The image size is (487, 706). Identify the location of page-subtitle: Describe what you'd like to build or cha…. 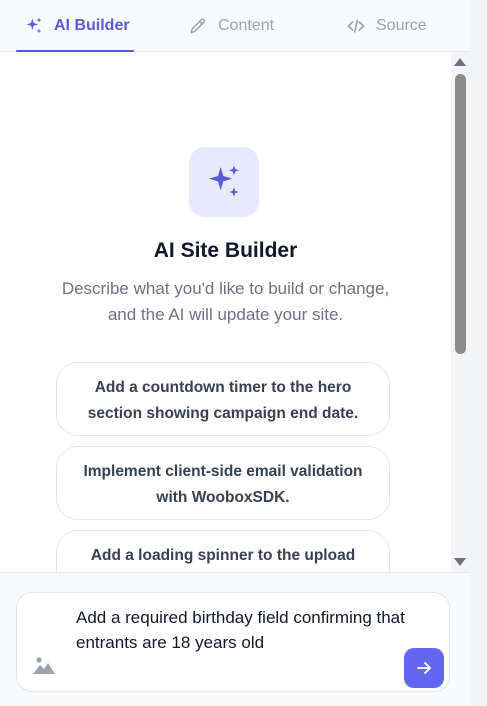
(225, 301).